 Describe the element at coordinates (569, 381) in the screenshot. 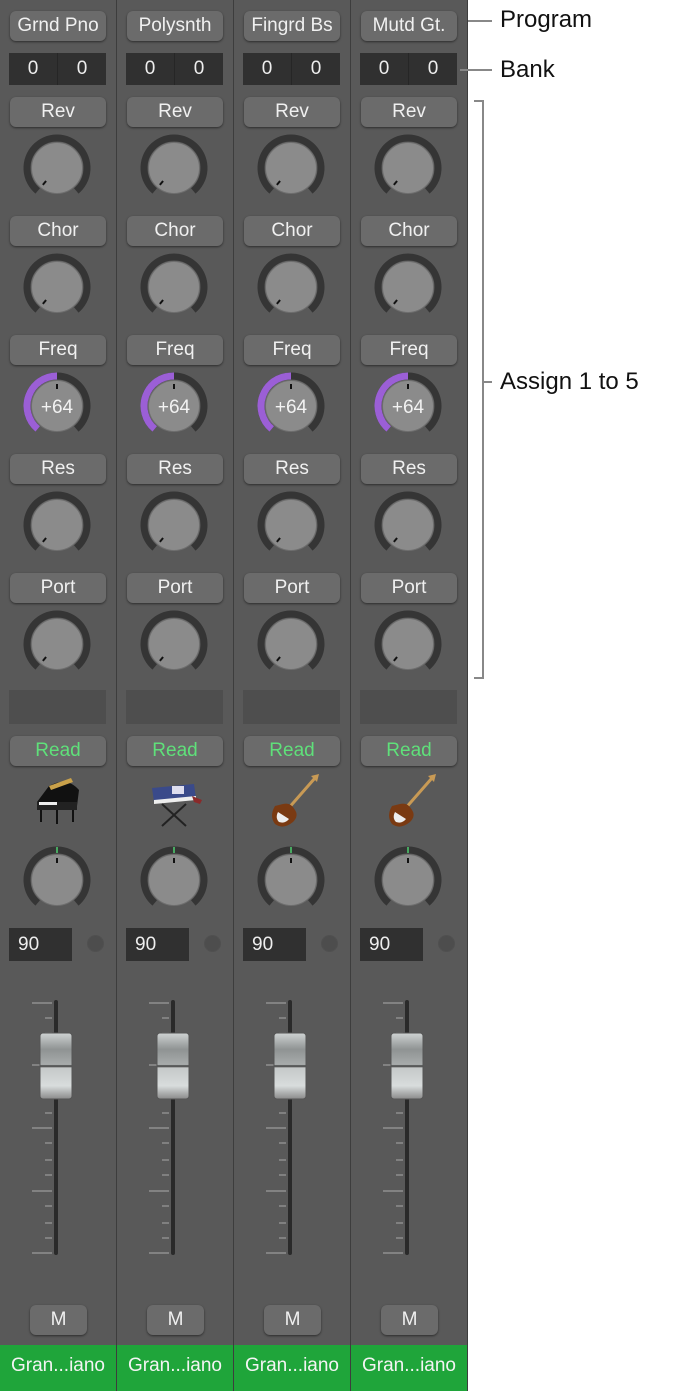

I see `assign-annotation: Assign 1 to 5` at that location.